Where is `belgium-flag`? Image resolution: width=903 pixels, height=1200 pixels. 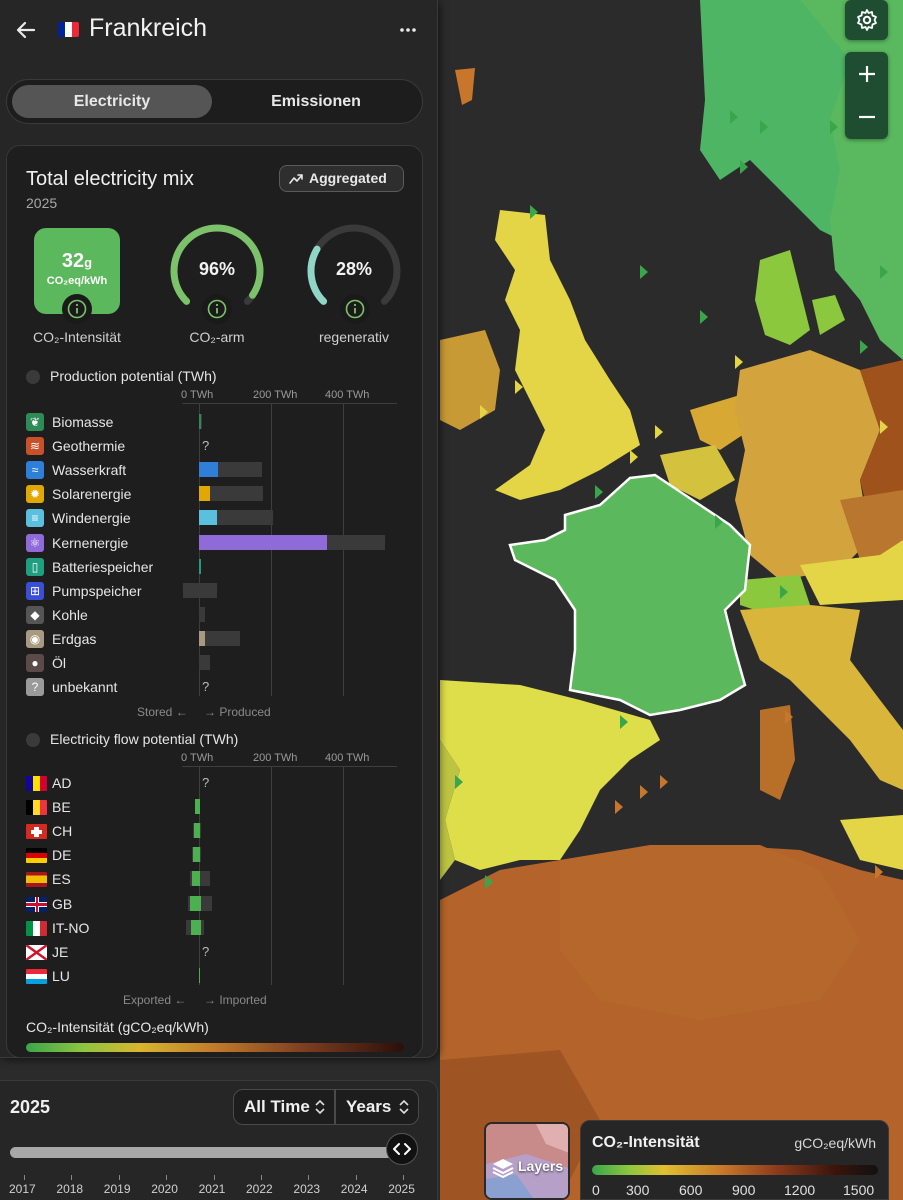
belgium-flag is located at coordinates (36, 808).